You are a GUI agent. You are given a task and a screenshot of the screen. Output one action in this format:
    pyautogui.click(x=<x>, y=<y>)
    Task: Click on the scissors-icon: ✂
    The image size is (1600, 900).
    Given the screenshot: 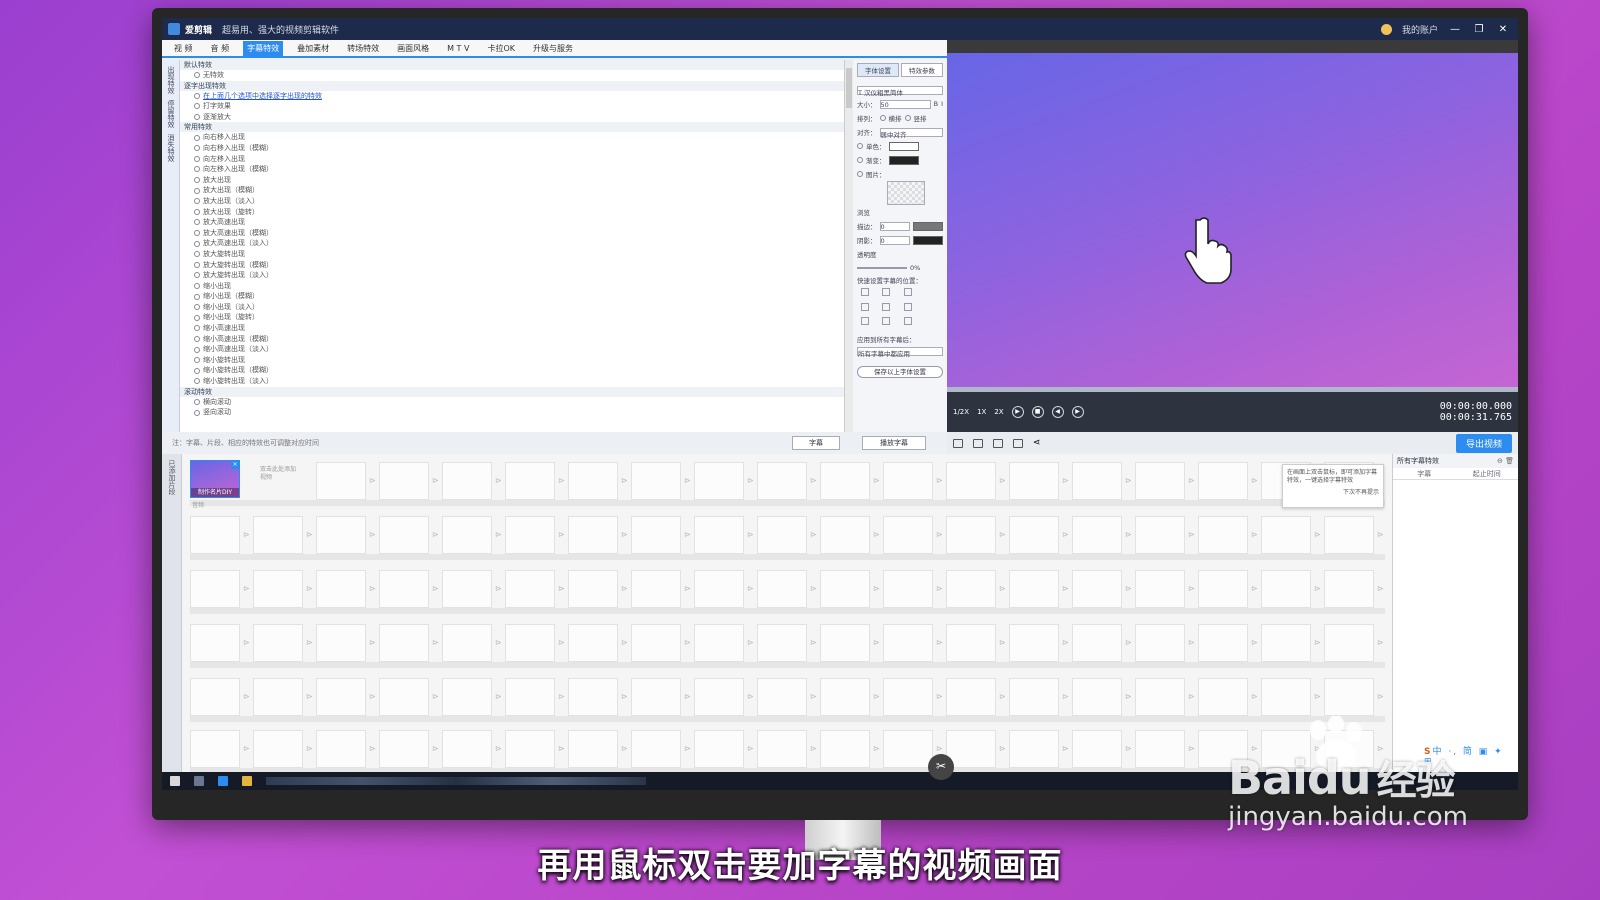 What is the action you would take?
    pyautogui.click(x=941, y=767)
    